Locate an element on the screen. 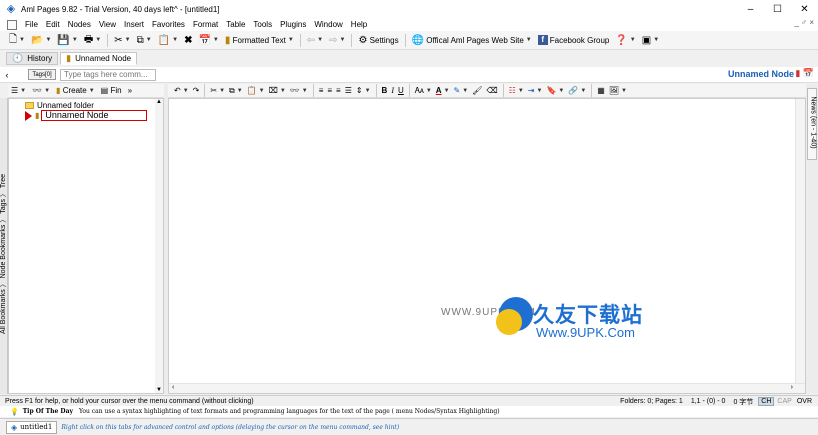 The height and width of the screenshot is (435, 818). italic-button: I is located at coordinates (392, 90).